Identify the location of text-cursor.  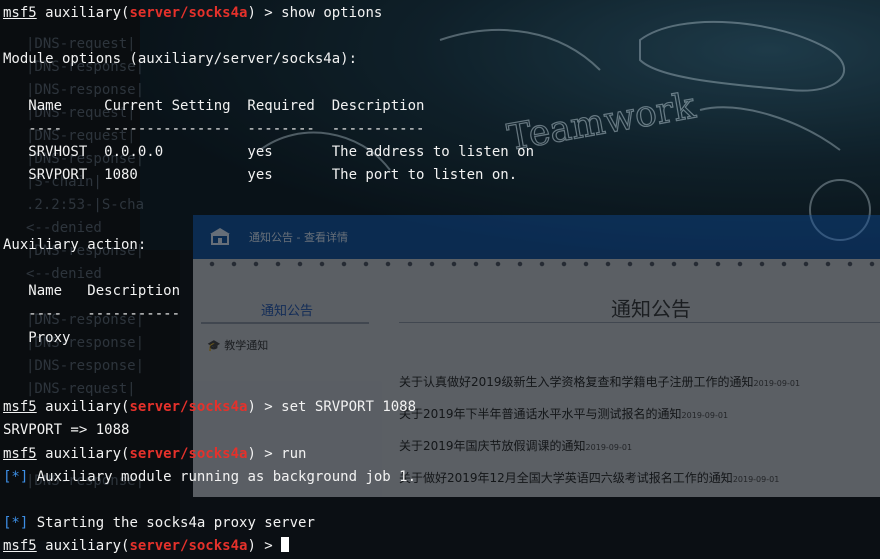
(285, 545).